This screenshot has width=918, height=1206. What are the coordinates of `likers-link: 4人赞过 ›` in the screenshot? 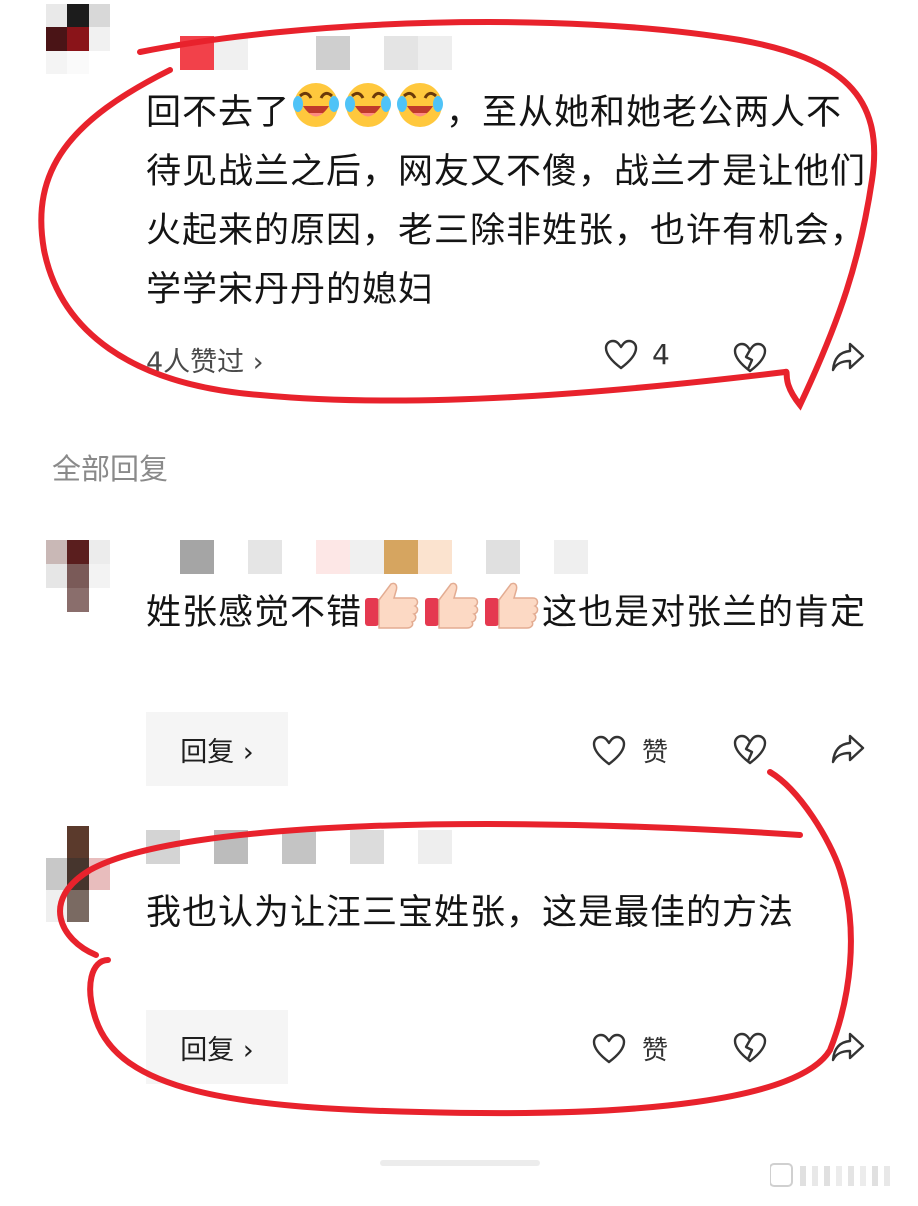 It's located at (205, 359).